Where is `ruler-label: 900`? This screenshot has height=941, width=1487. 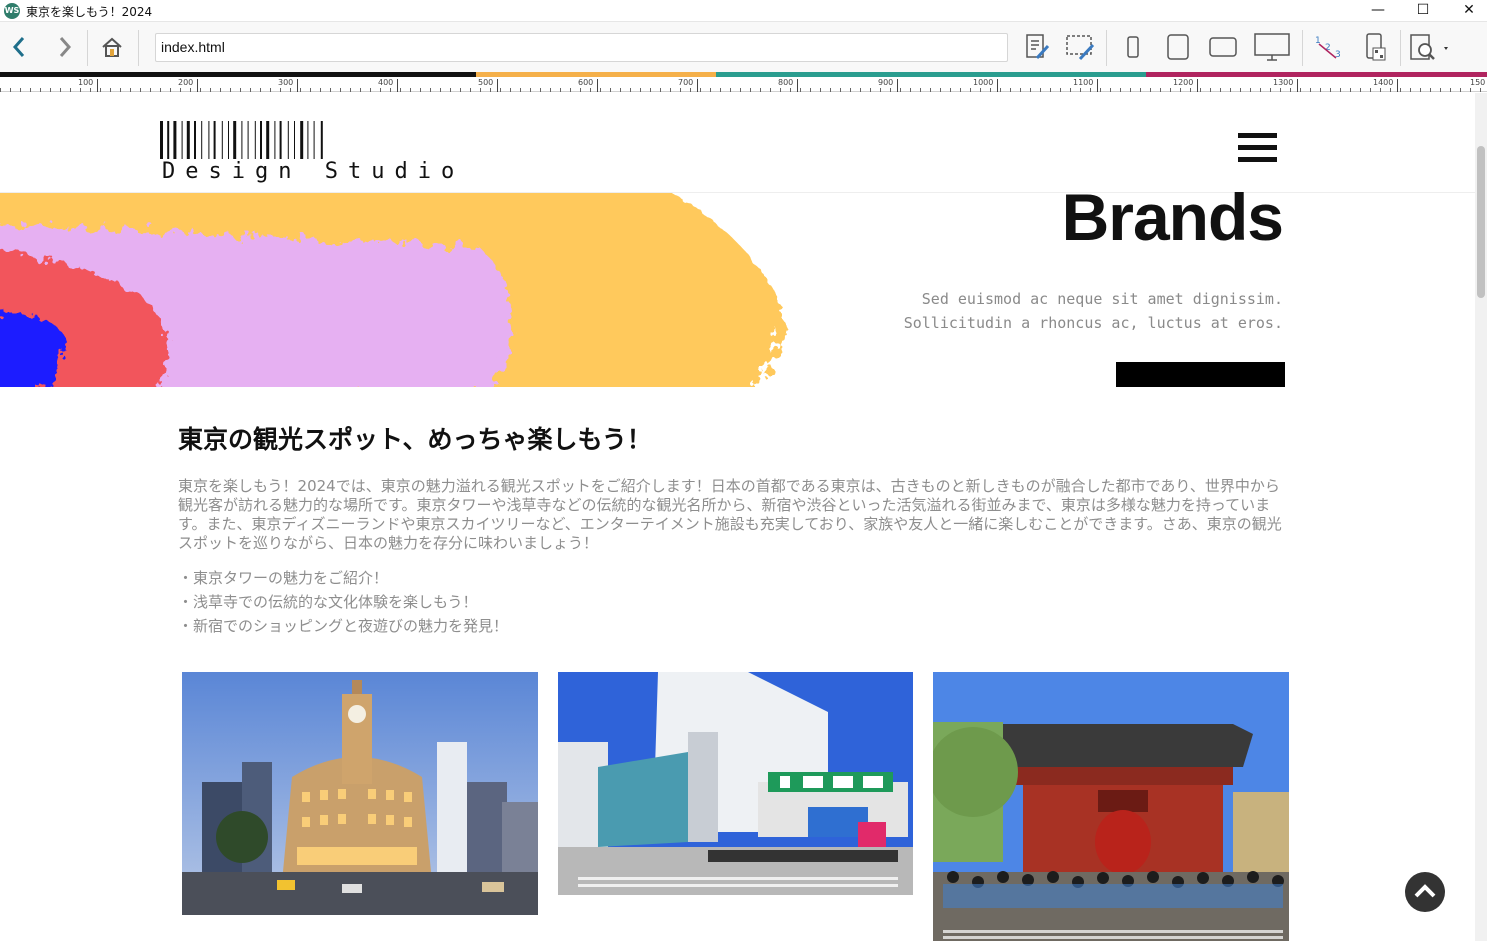 ruler-label: 900 is located at coordinates (886, 82).